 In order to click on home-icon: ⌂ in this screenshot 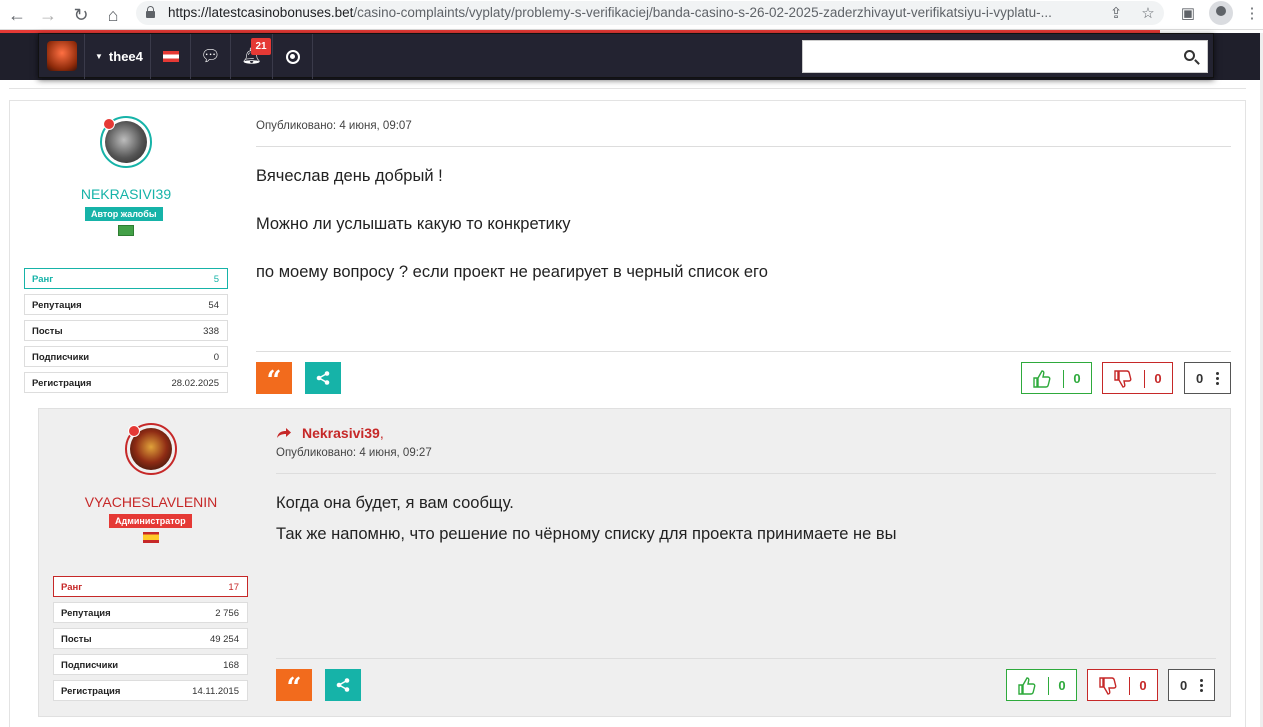, I will do `click(113, 15)`.